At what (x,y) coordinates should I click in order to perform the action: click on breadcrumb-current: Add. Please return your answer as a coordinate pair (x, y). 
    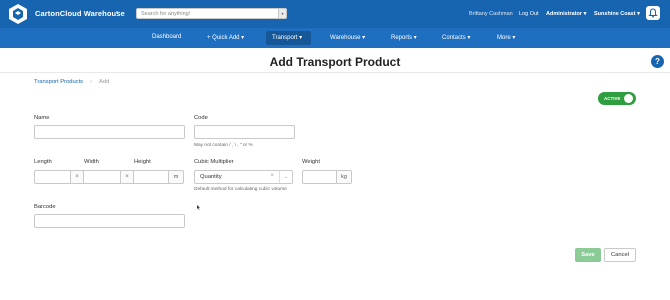
    Looking at the image, I should click on (104, 82).